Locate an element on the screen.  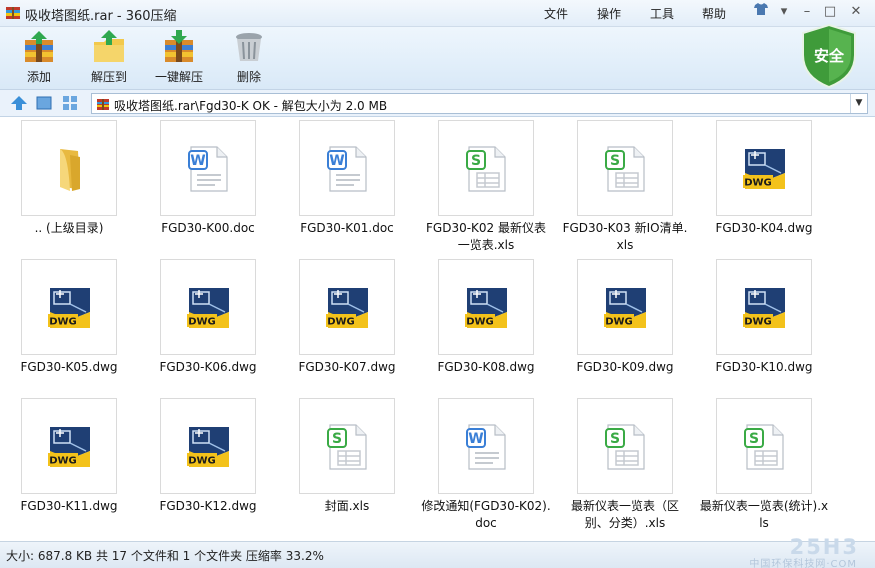
file-item: DWG FGD30-K11.dwg is located at coordinates (69, 456).